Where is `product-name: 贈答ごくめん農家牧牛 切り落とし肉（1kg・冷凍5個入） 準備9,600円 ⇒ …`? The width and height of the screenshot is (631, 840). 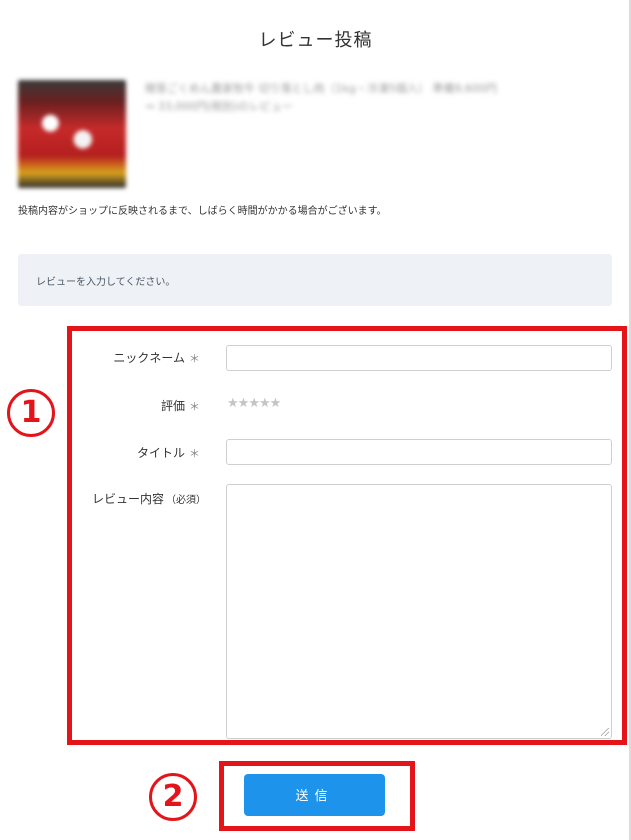 product-name: 贈答ごくめん農家牧牛 切り落とし肉（1kg・冷凍5個入） 準備9,600円 ⇒ … is located at coordinates (380, 98).